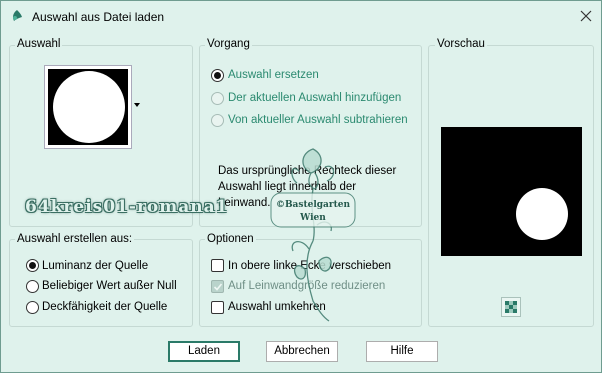  Describe the element at coordinates (217, 120) in the screenshot. I see `radio-subtract` at that location.